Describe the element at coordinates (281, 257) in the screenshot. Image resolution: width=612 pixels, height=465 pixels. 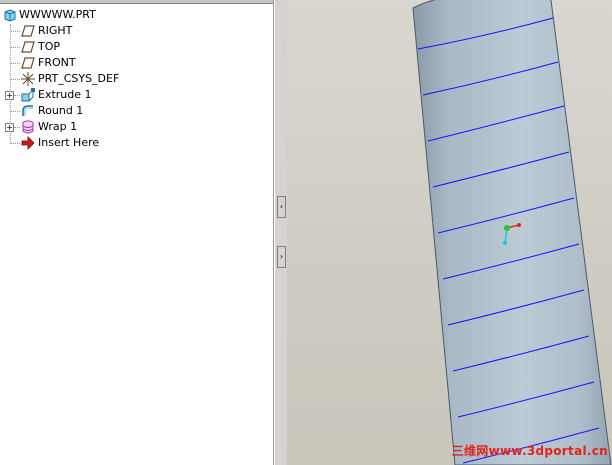
I see `expand-panel-button: ›` at that location.